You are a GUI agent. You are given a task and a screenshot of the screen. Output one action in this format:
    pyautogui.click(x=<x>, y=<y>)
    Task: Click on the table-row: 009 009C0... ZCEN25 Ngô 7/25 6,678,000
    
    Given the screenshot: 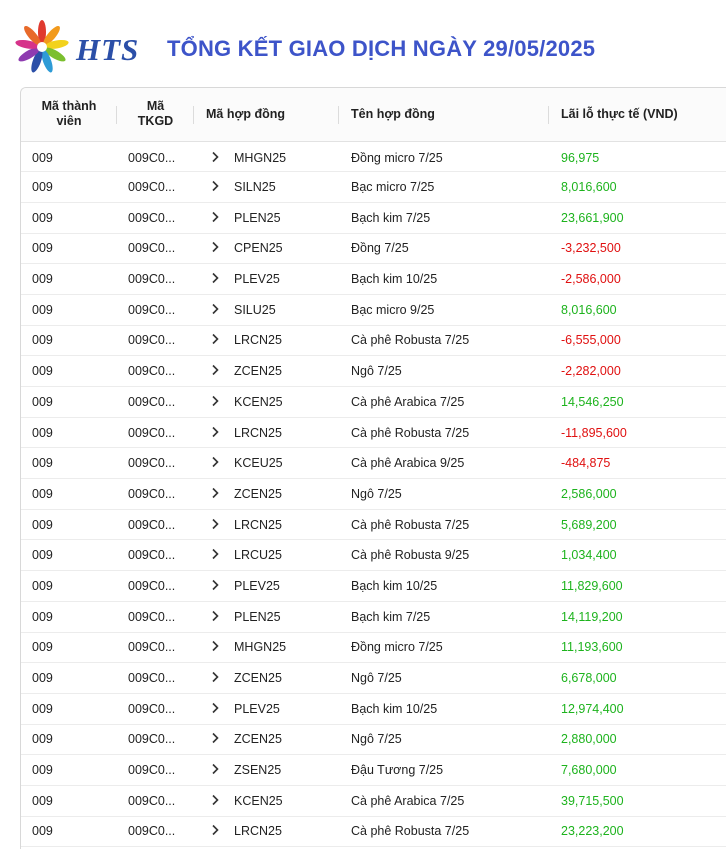 What is the action you would take?
    pyautogui.click(x=373, y=678)
    